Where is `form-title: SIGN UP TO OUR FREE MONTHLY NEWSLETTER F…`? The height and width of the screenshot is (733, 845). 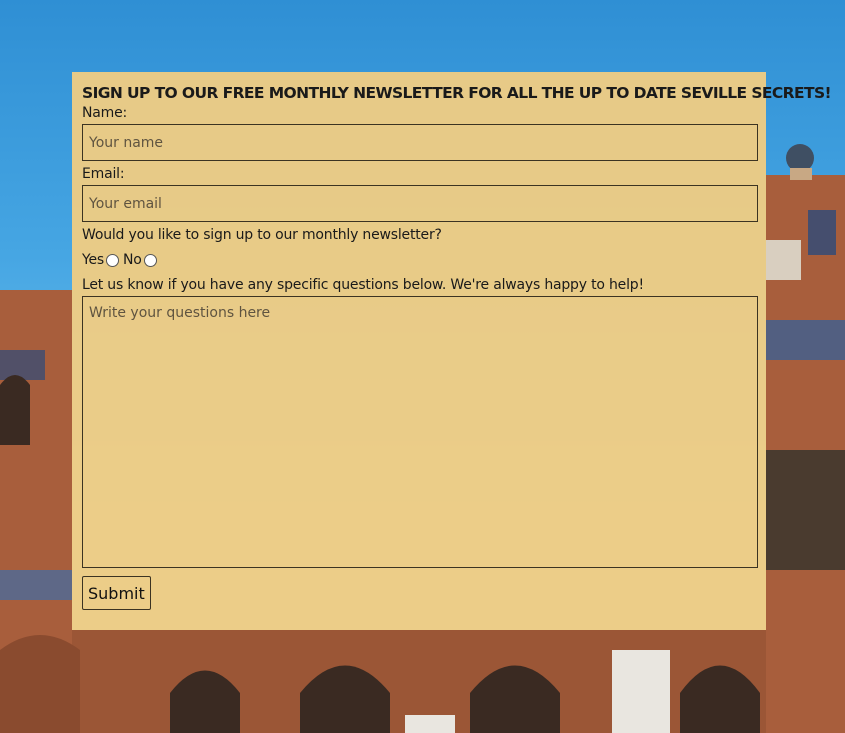
form-title: SIGN UP TO OUR FREE MONTHLY NEWSLETTER F… is located at coordinates (457, 93).